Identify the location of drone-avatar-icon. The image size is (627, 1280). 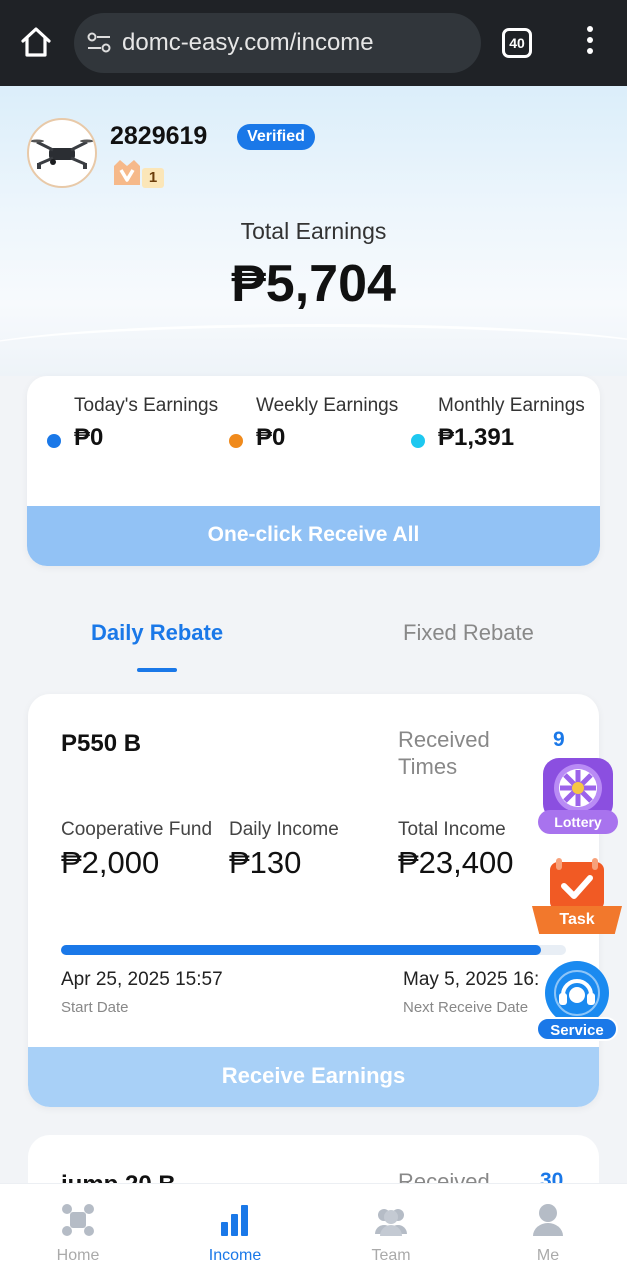
(62, 154).